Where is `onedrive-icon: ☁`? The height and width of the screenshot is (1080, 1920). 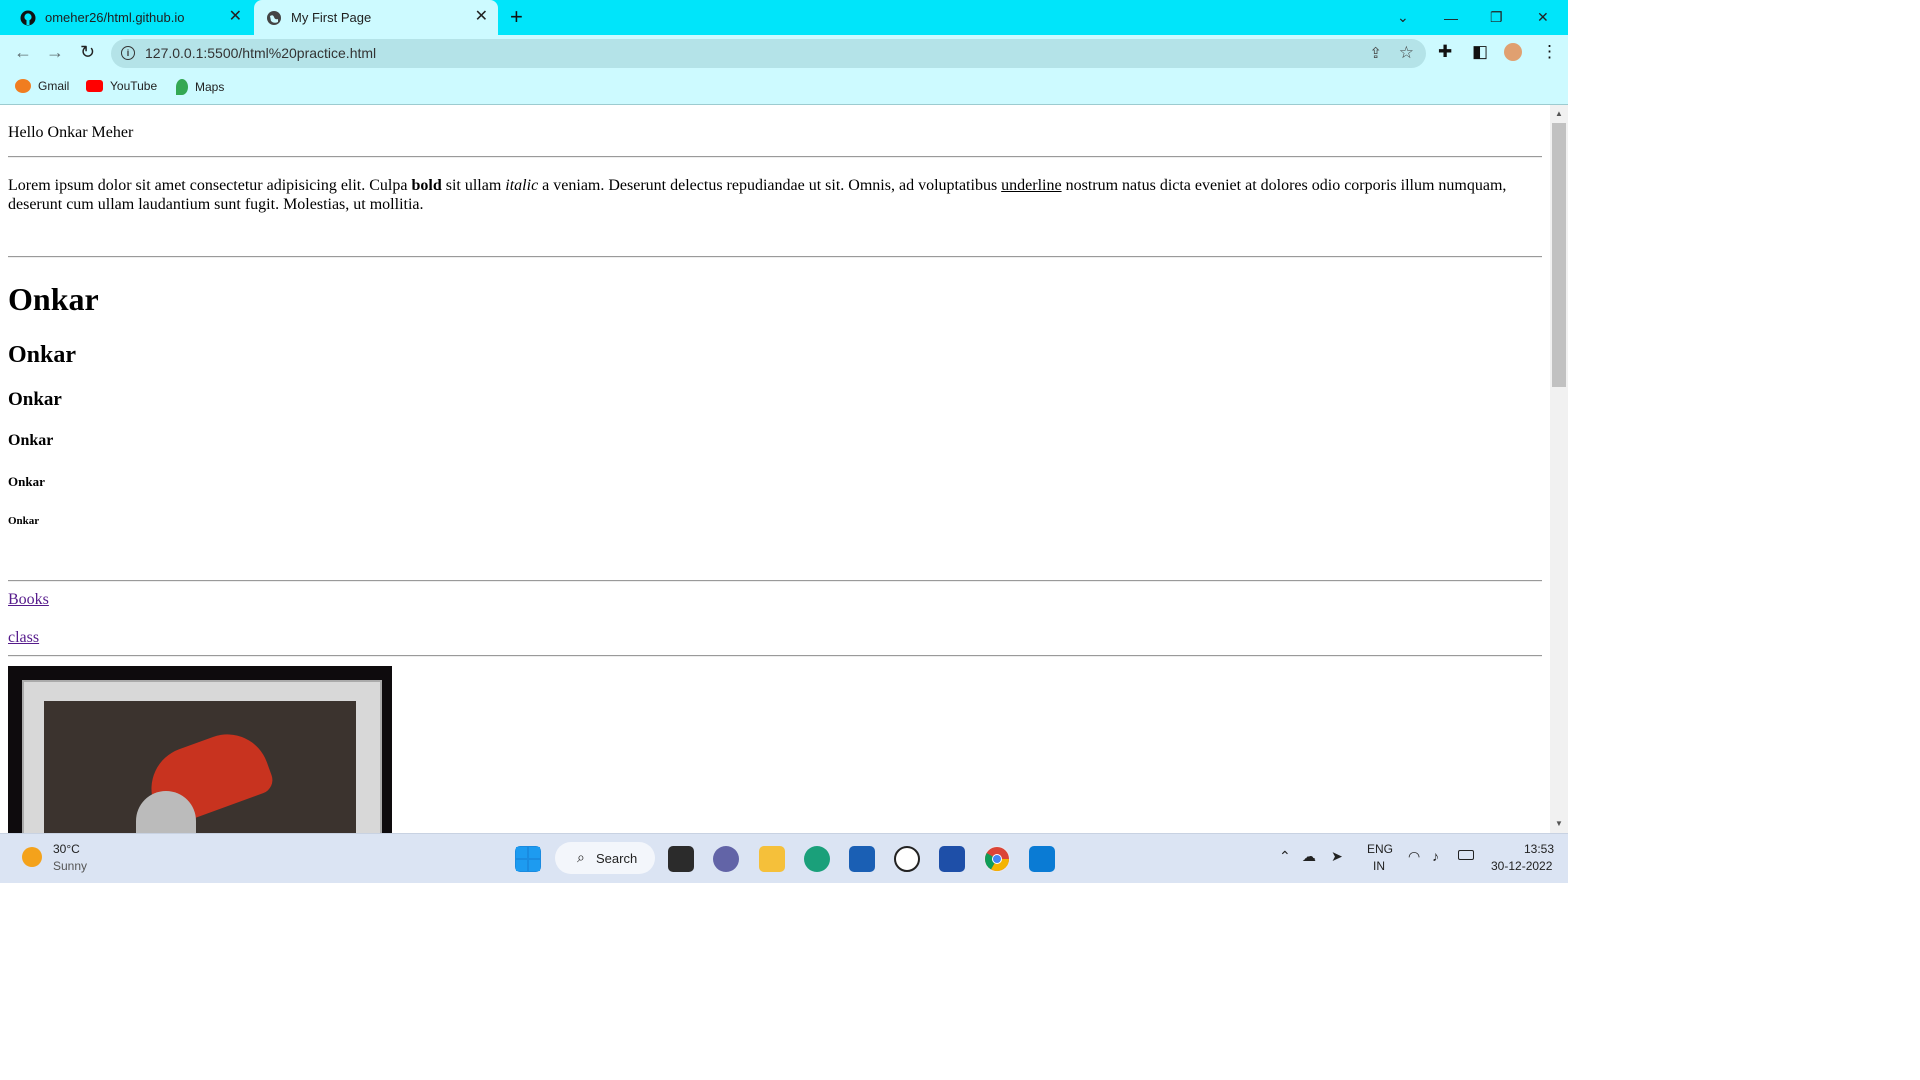 onedrive-icon: ☁ is located at coordinates (1309, 856).